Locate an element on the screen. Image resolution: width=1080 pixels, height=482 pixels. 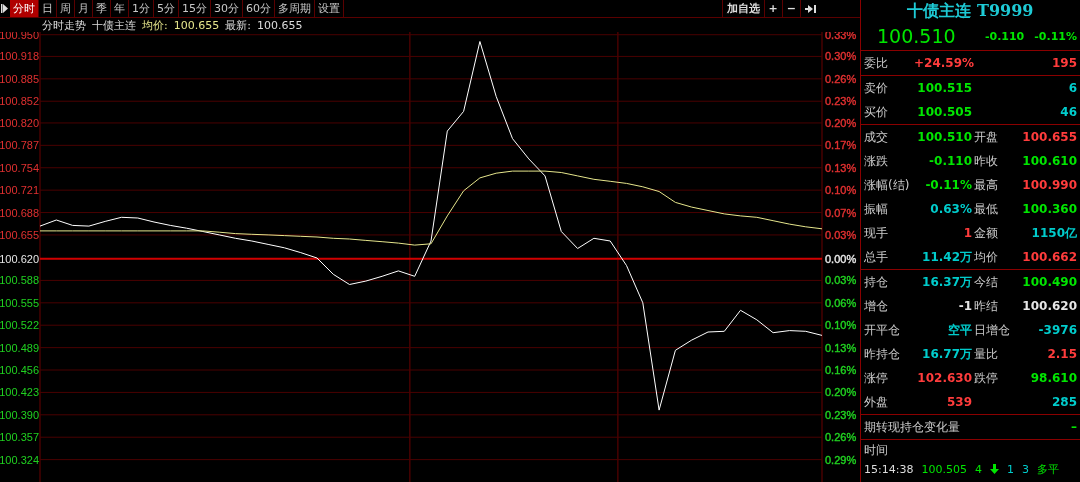
tick-type: 多平 is located at coordinates (1047, 469).